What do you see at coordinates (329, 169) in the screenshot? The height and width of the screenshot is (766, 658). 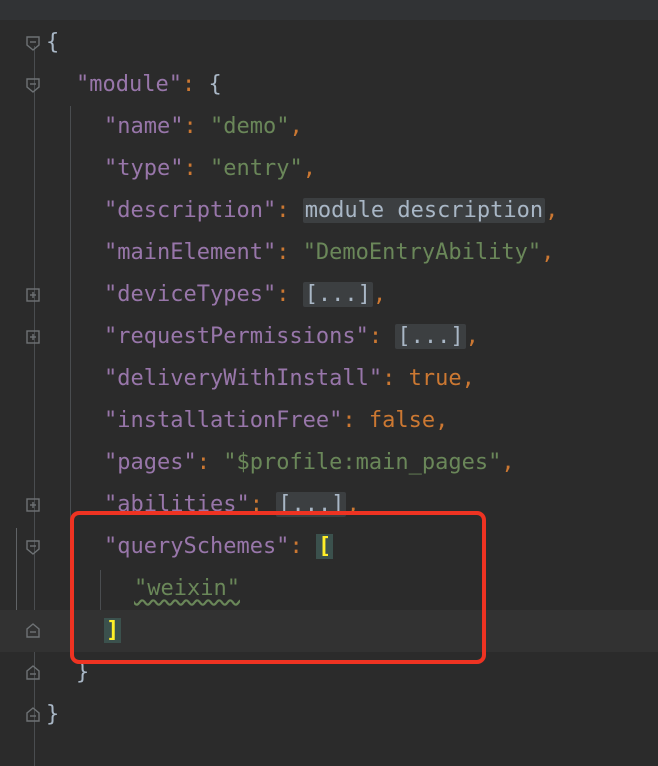 I see `code-line: "type": "entry",` at bounding box center [329, 169].